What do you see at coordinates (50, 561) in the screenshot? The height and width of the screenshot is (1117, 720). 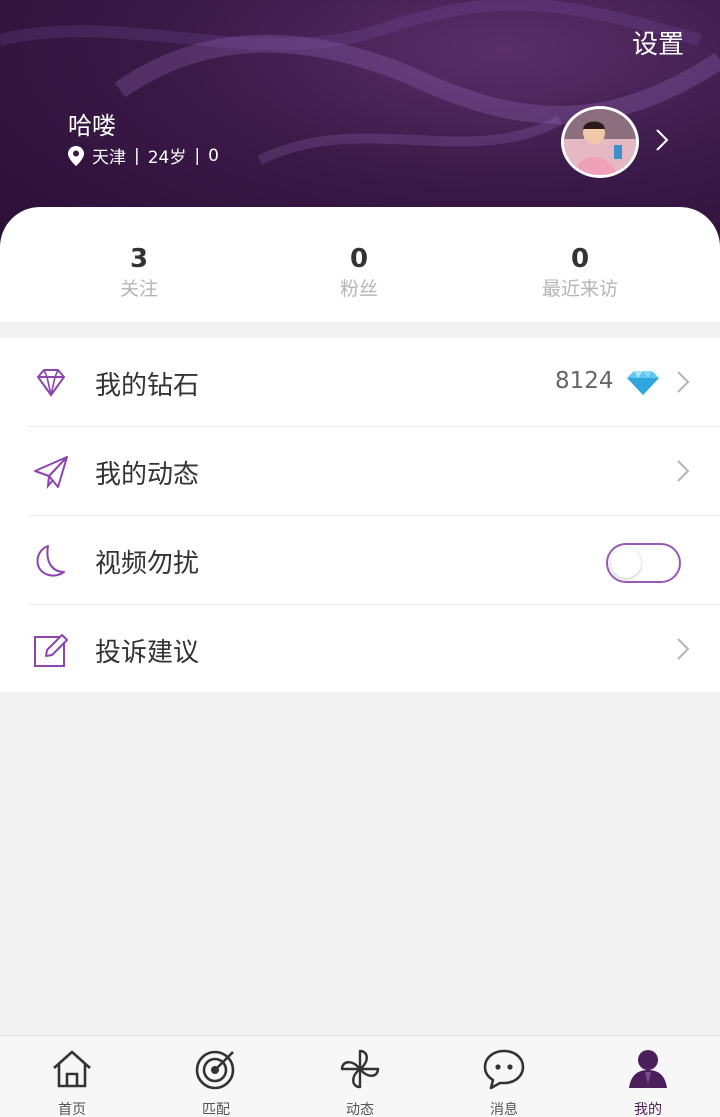 I see `moon-icon` at bounding box center [50, 561].